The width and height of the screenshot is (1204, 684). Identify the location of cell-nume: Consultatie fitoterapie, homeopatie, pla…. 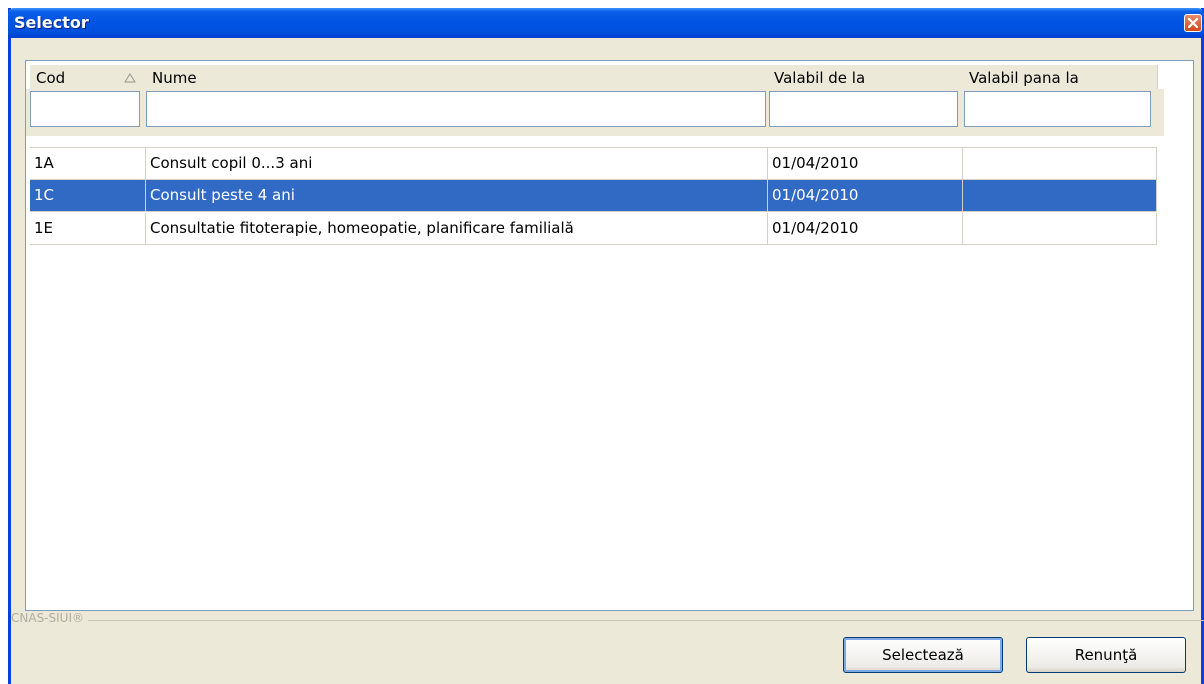
(457, 229).